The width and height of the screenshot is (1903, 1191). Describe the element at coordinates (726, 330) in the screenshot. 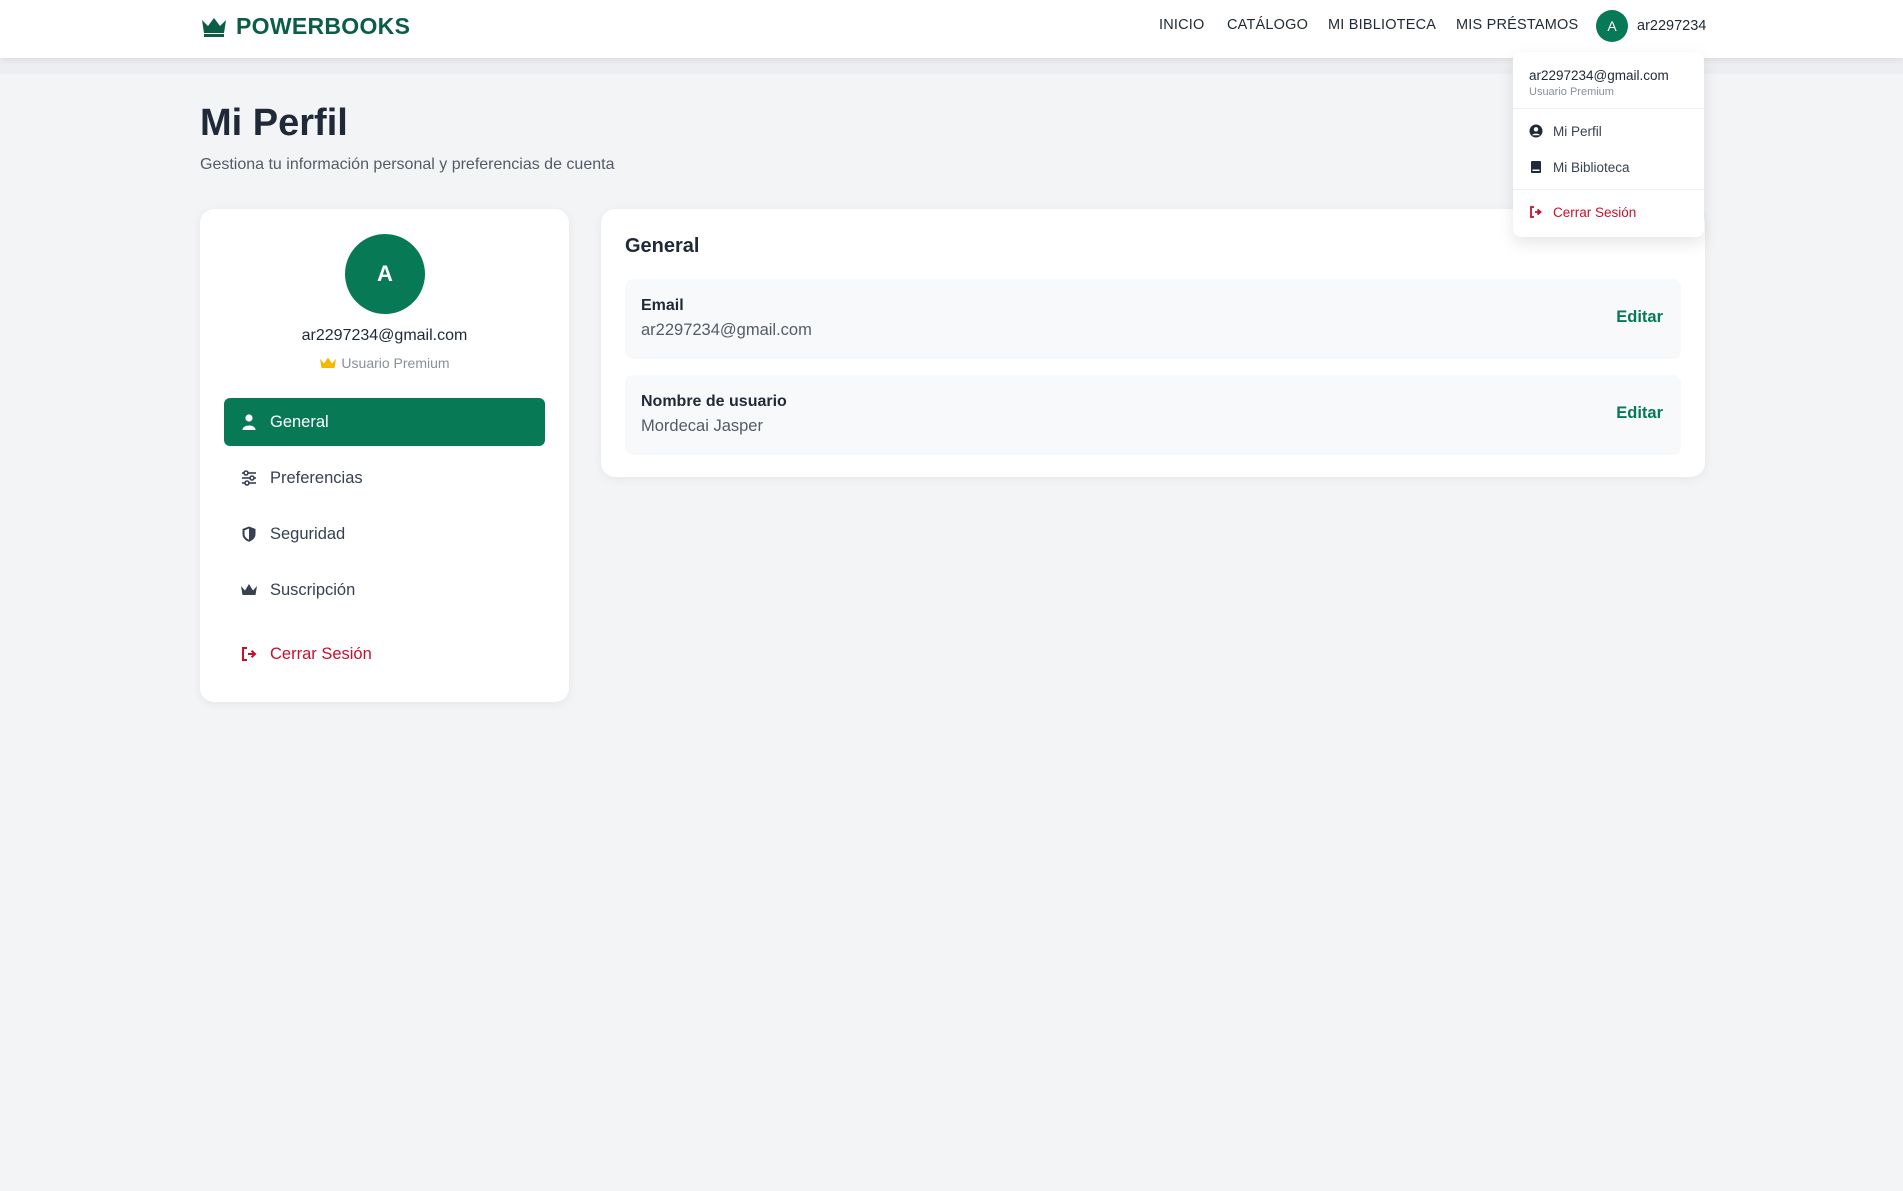

I see `email-field-value: ar2297234@gmail.com` at that location.